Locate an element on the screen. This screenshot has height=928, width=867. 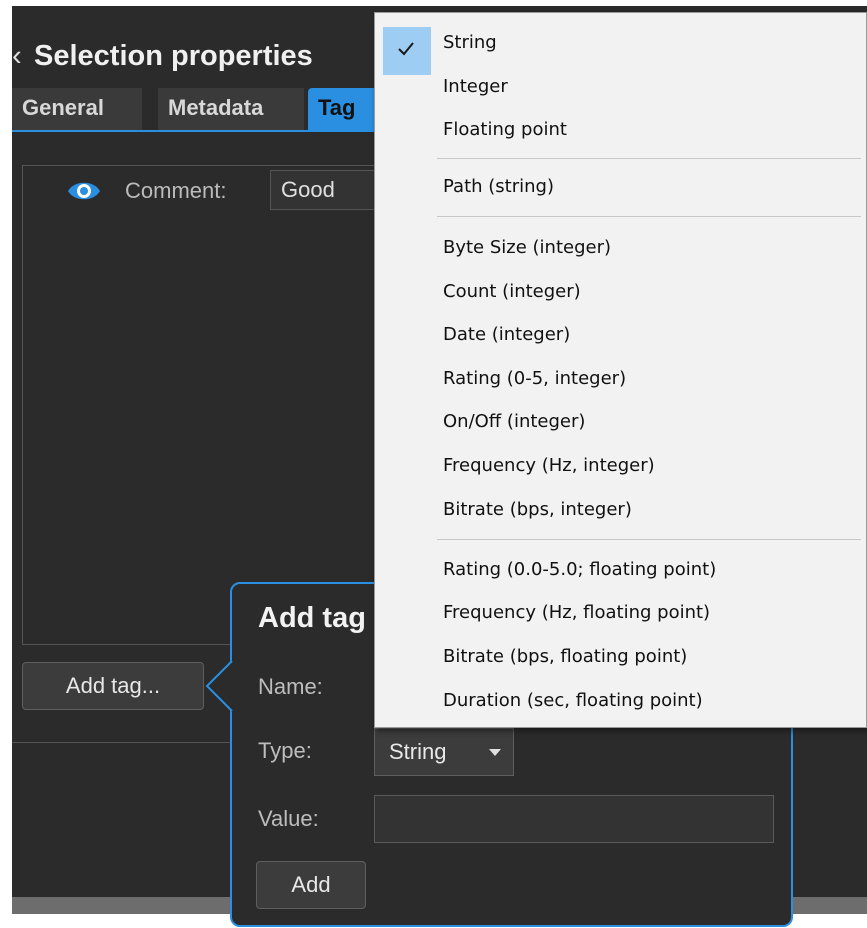
back-arrow-icon: ‹ is located at coordinates (23, 56).